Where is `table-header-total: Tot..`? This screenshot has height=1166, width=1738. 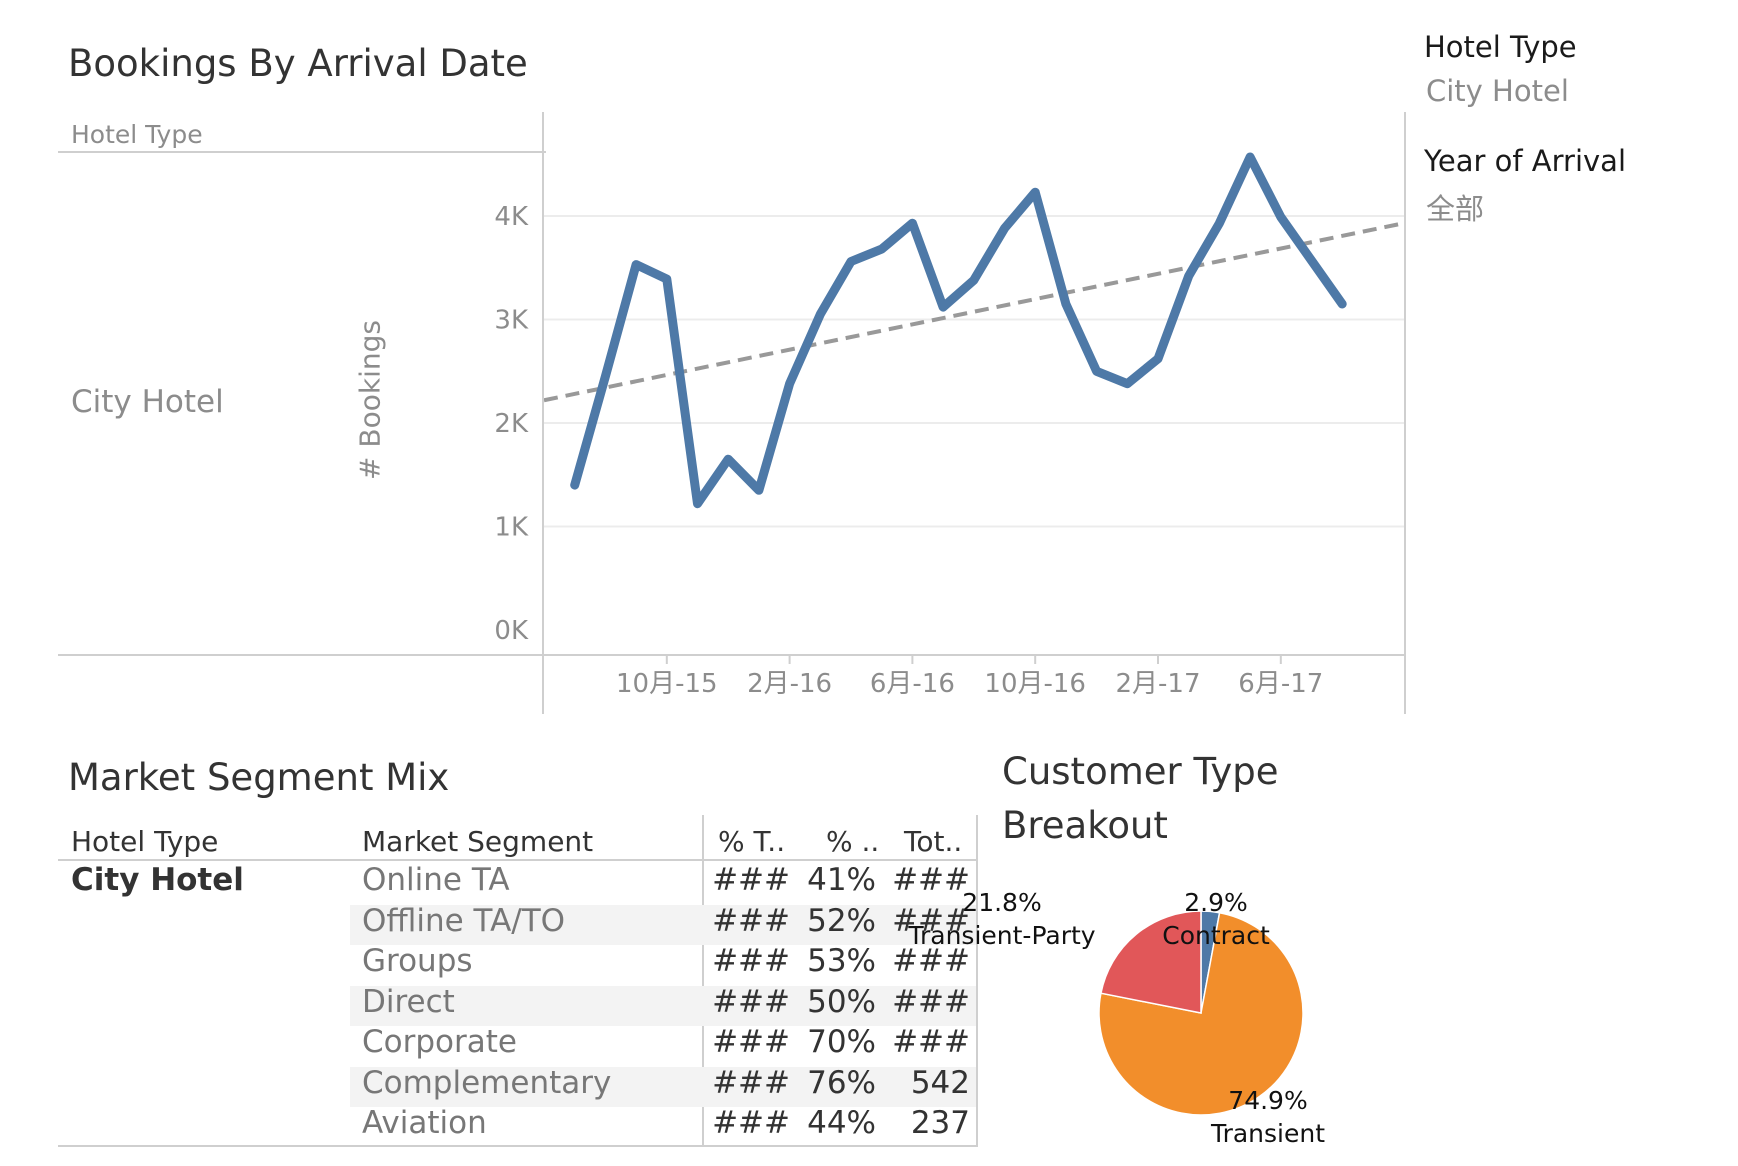 table-header-total: Tot.. is located at coordinates (933, 841).